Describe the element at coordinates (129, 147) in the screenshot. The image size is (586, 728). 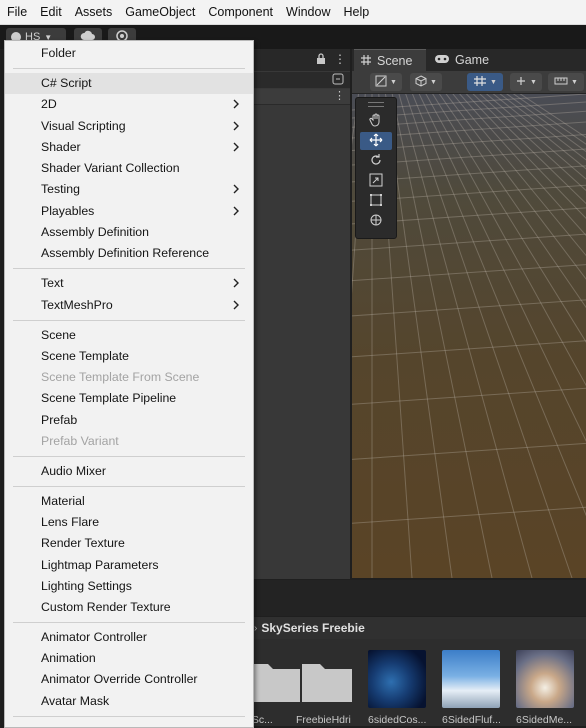
I see `menu-item-shader: Shader` at that location.